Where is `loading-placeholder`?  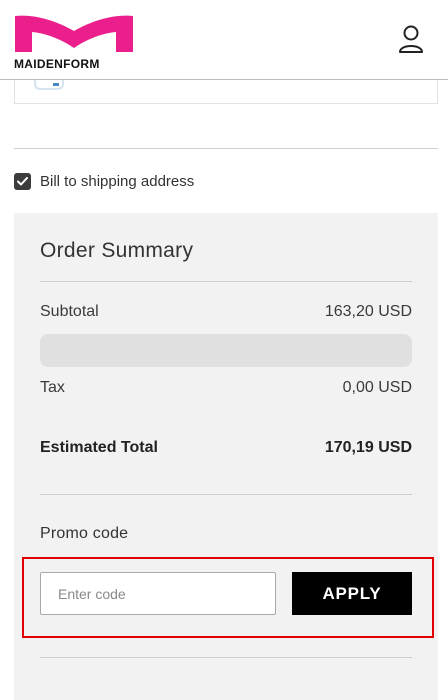 loading-placeholder is located at coordinates (226, 350).